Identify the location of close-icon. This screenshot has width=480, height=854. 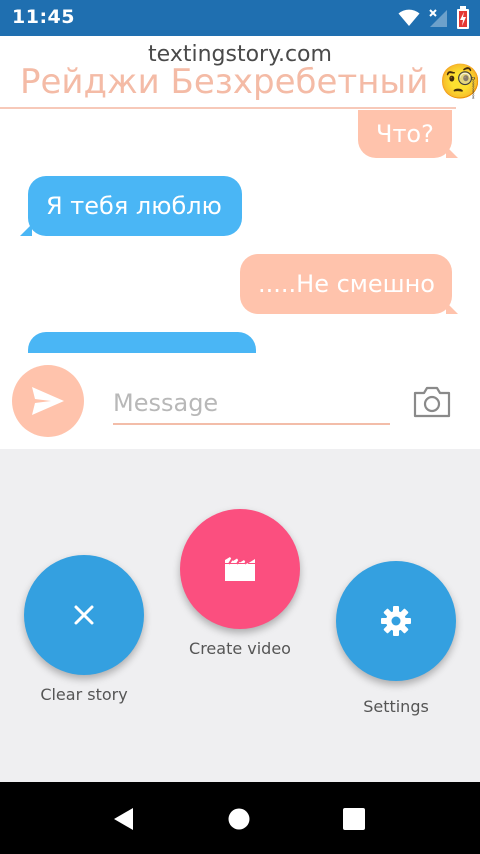
(84, 615).